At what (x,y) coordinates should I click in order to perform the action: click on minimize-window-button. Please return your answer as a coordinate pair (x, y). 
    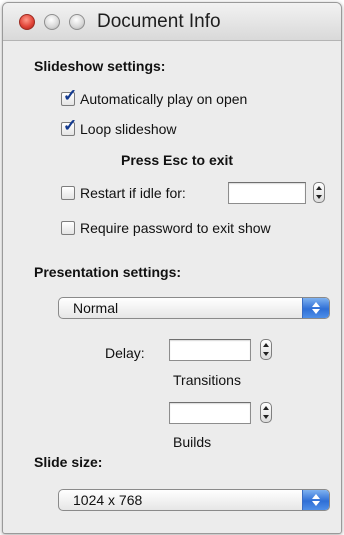
    Looking at the image, I should click on (52, 22).